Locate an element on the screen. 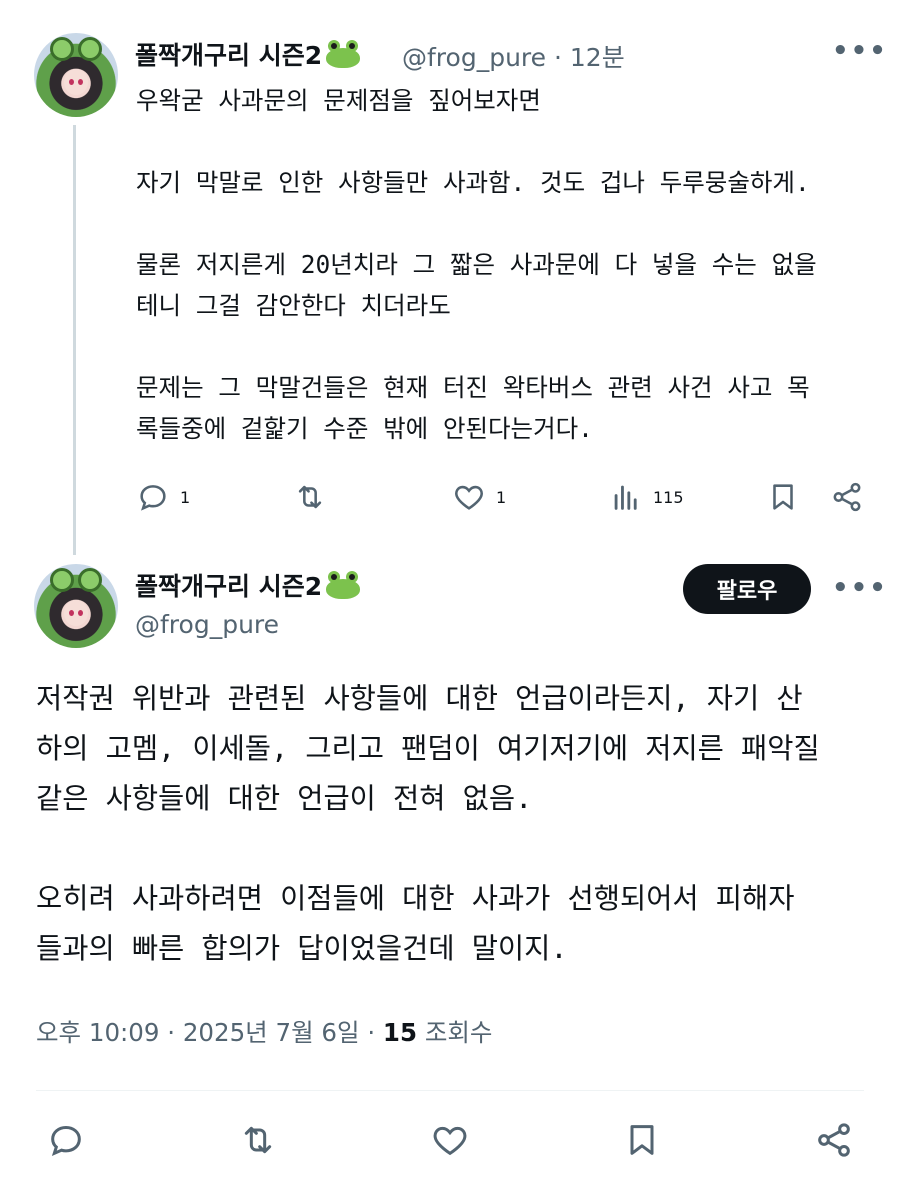 The height and width of the screenshot is (1196, 900). like-count: 1 is located at coordinates (501, 497).